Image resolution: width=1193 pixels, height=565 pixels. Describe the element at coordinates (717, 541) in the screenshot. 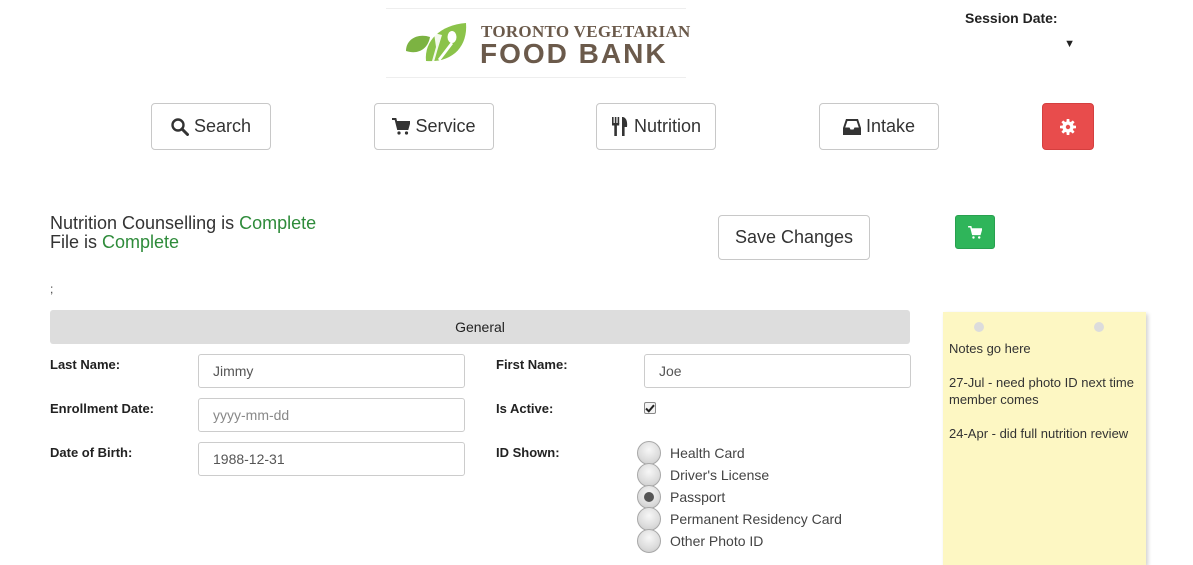

I see `radio-label: Other Photo ID` at that location.